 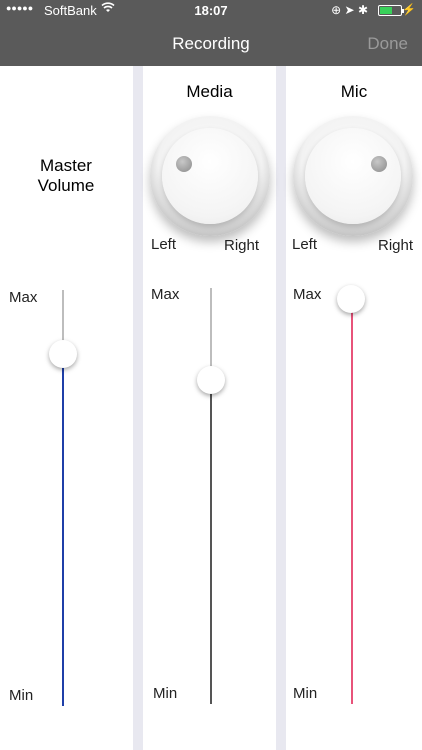 I want to click on mic-left-label: Left, so click(x=305, y=244).